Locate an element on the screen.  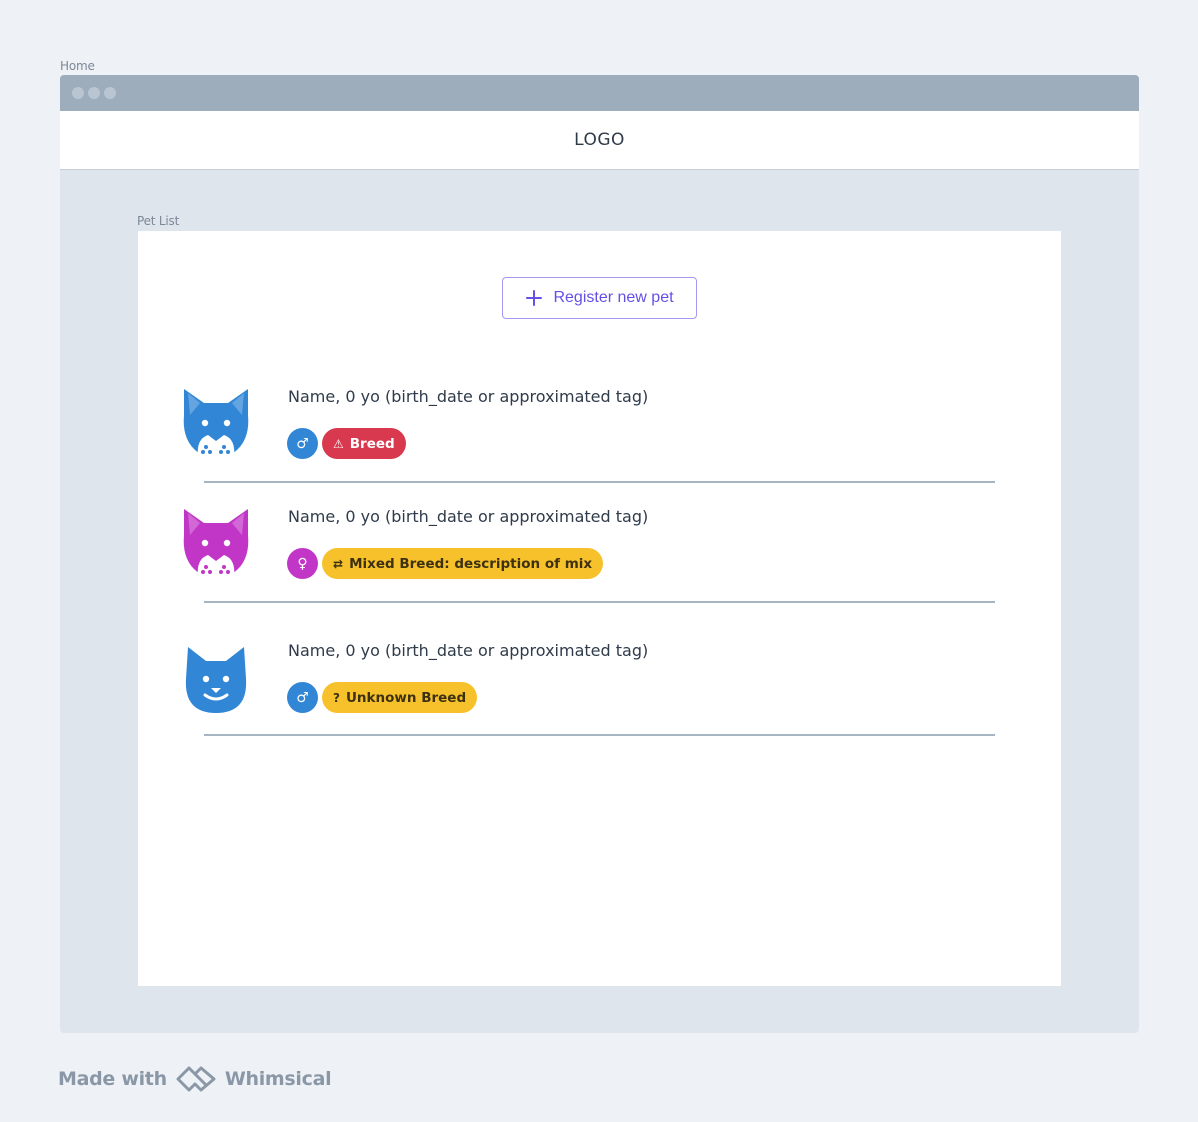
whimsical-brand-text: Whimsical is located at coordinates (278, 1079).